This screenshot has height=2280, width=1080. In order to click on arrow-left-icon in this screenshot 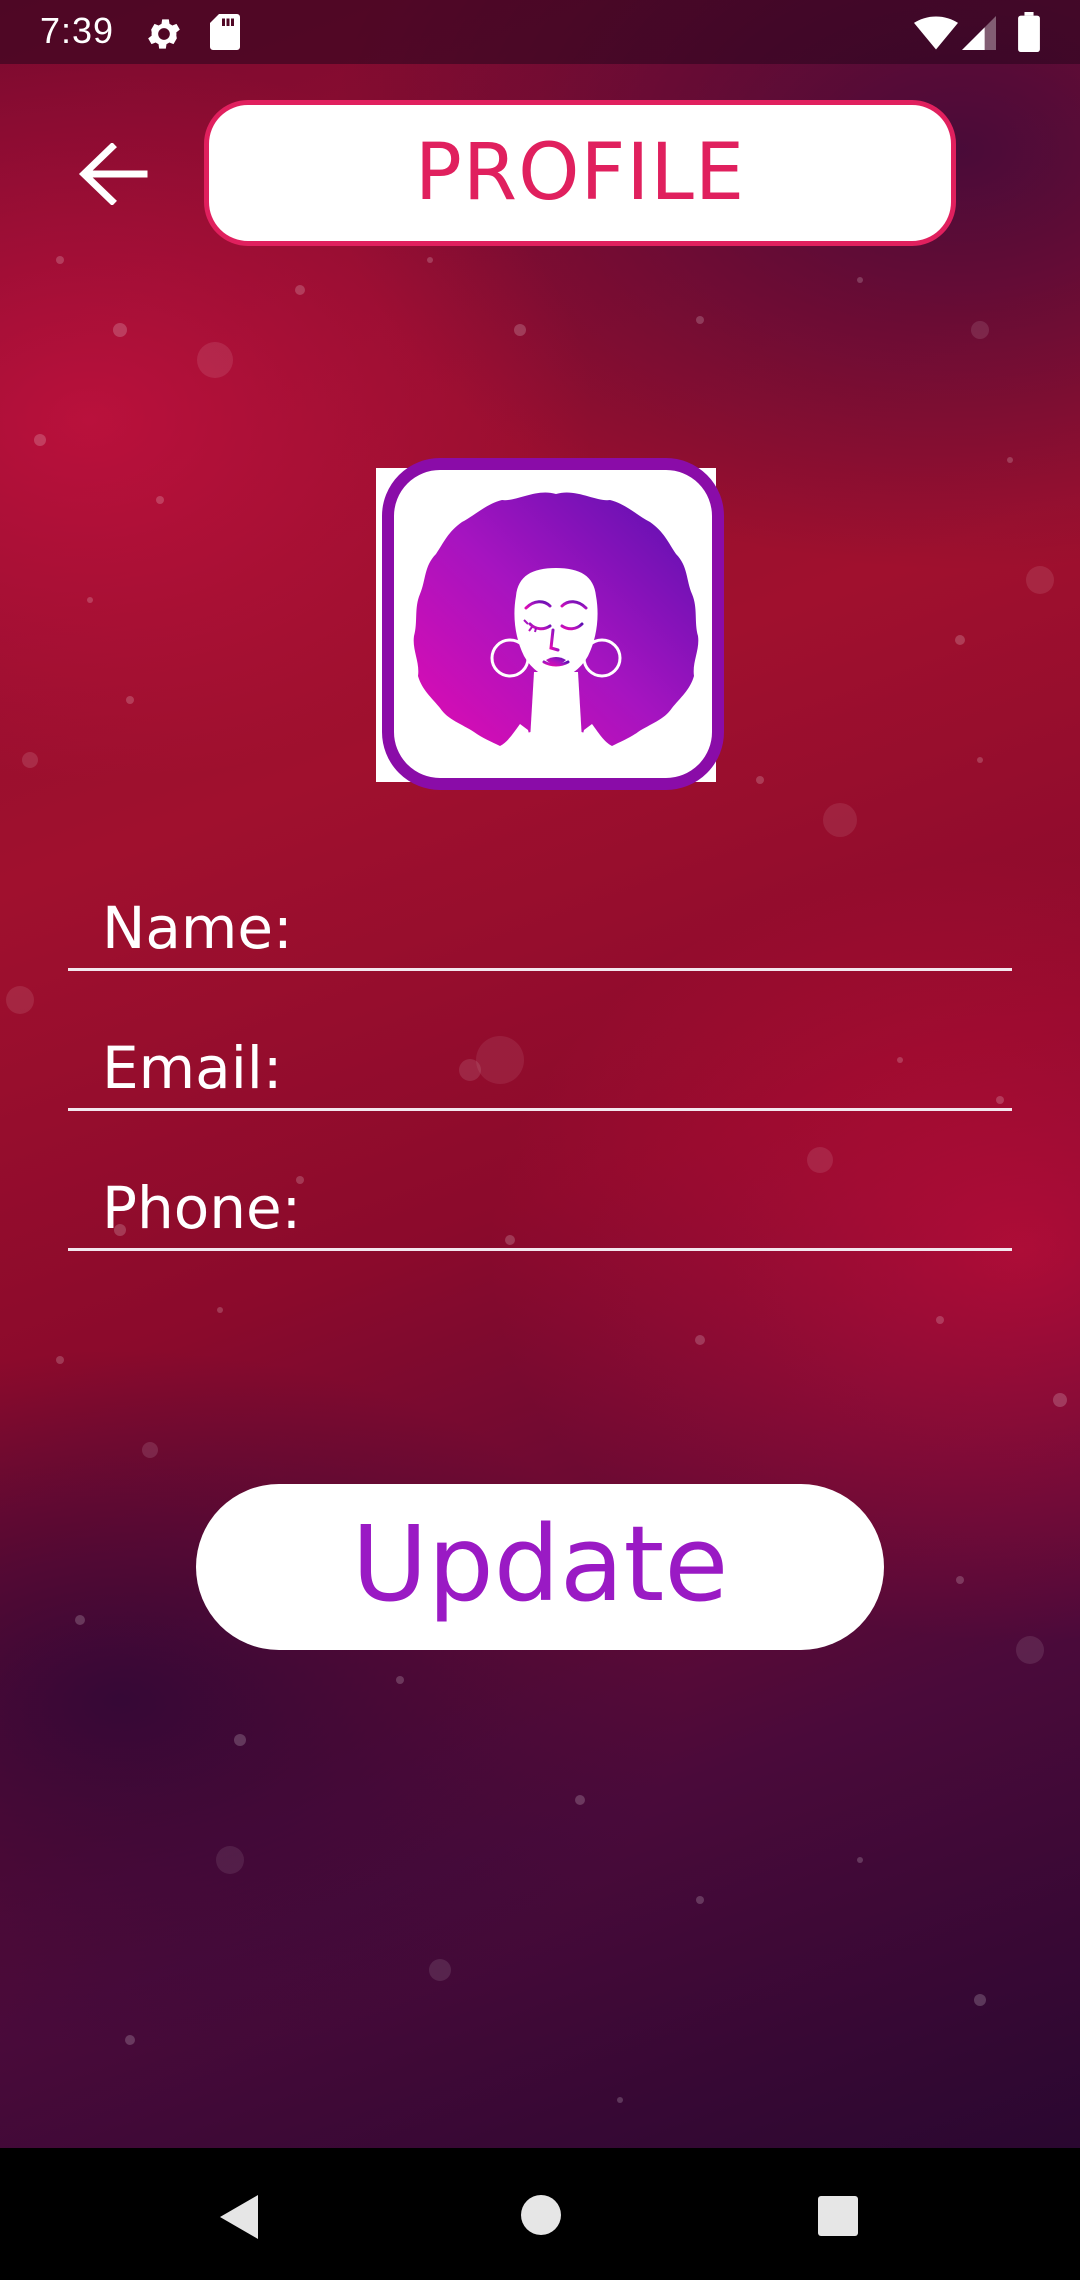, I will do `click(113, 174)`.